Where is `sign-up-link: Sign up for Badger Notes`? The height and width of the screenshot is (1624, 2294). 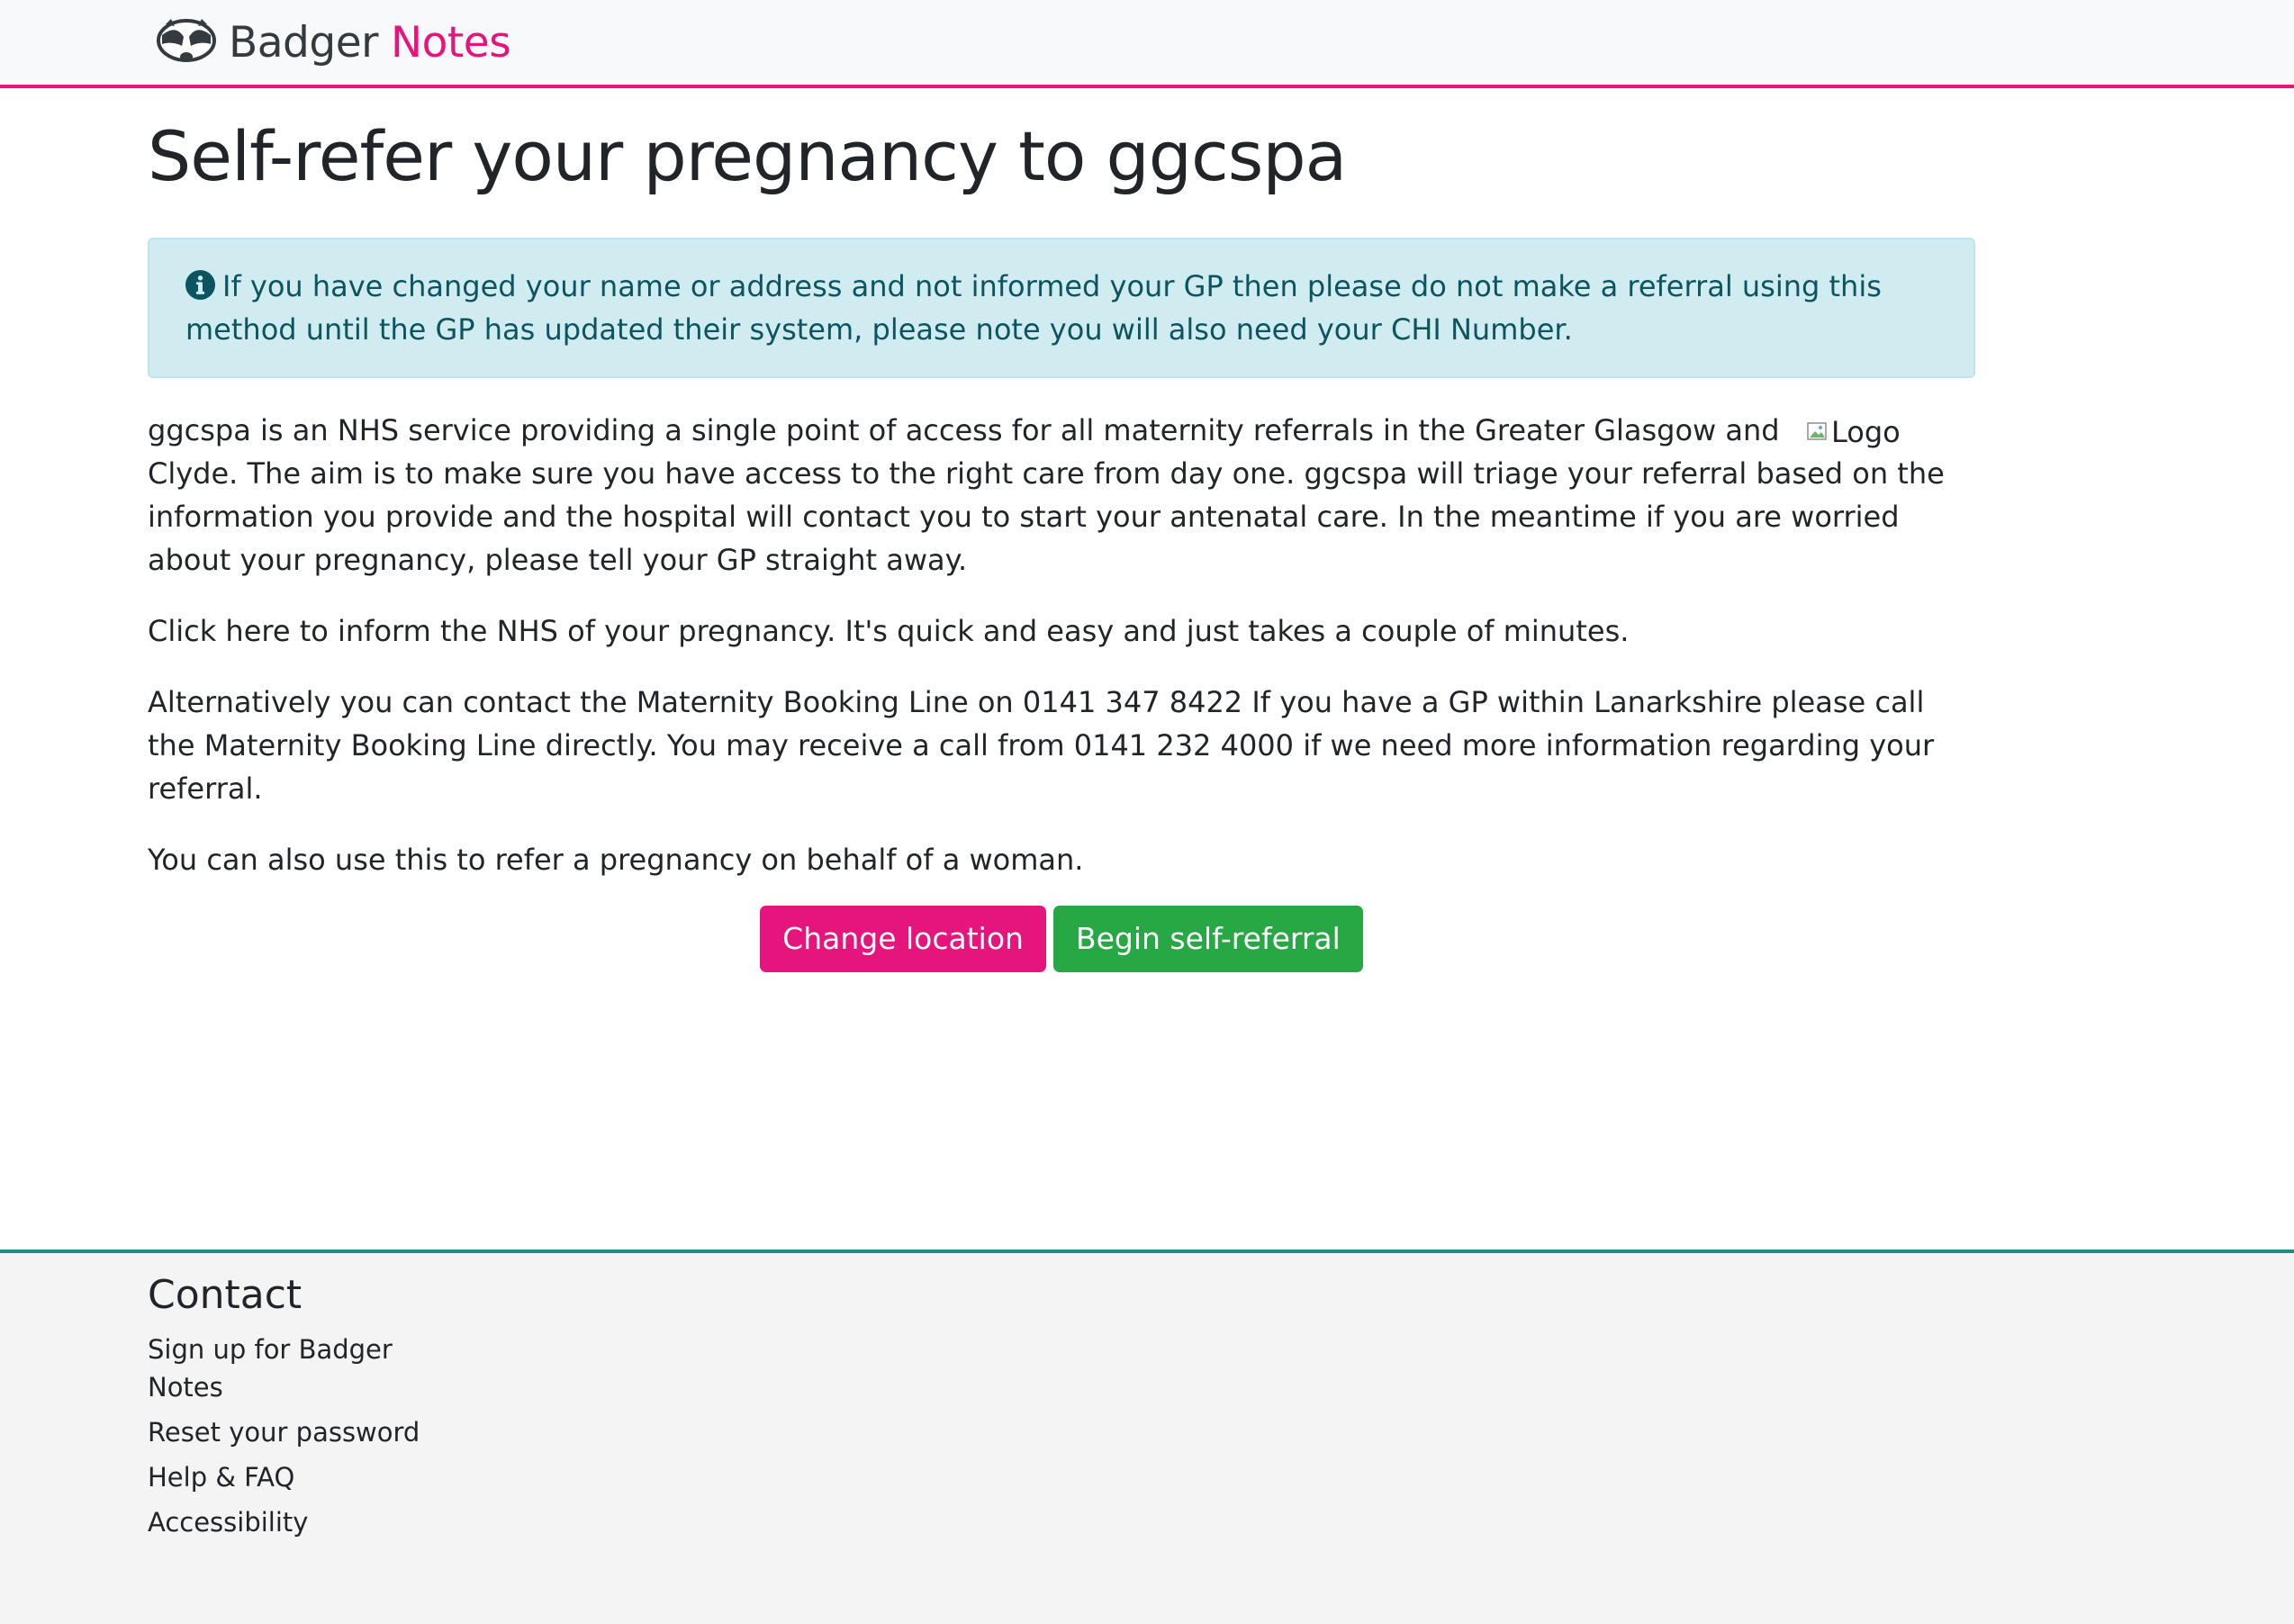
sign-up-link: Sign up for Badger Notes is located at coordinates (270, 1368).